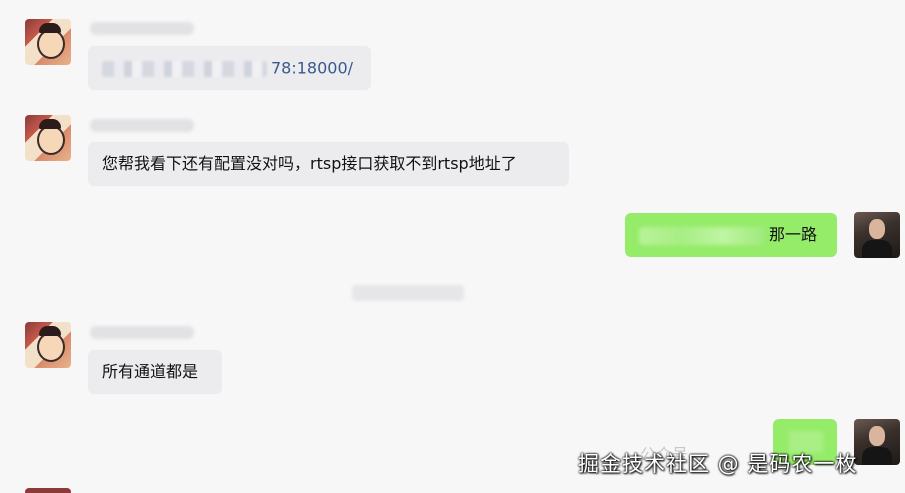 This screenshot has height=493, width=905. I want to click on message-text: 那一路, so click(793, 234).